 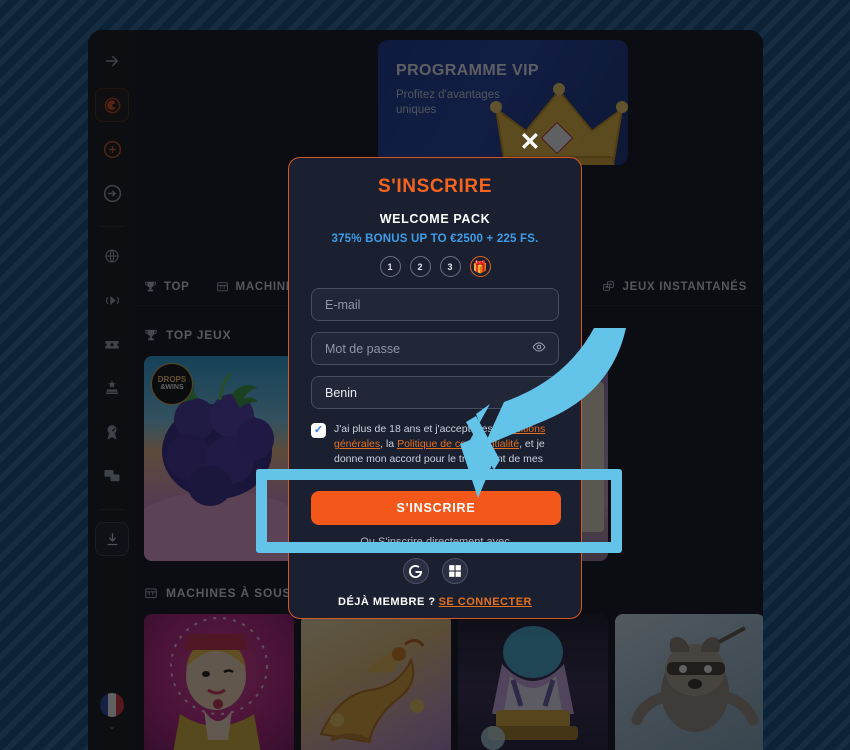 What do you see at coordinates (435, 239) in the screenshot?
I see `bonus-text: 375% BONUS UP TO €2500 + 225 FS.` at bounding box center [435, 239].